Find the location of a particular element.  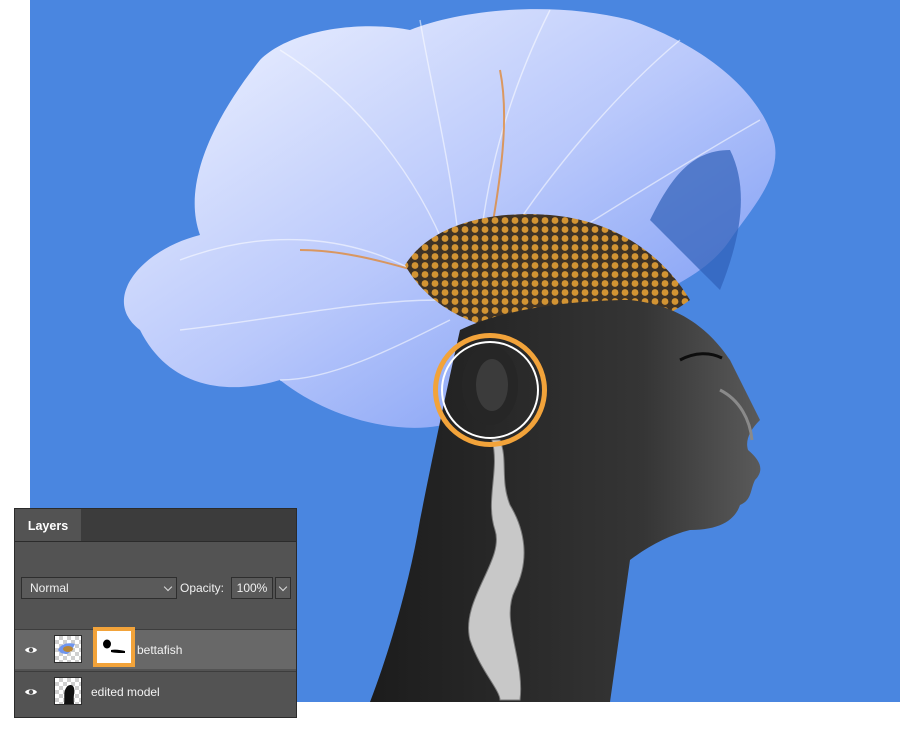

blend-mode-select: Normal is located at coordinates (99, 588).